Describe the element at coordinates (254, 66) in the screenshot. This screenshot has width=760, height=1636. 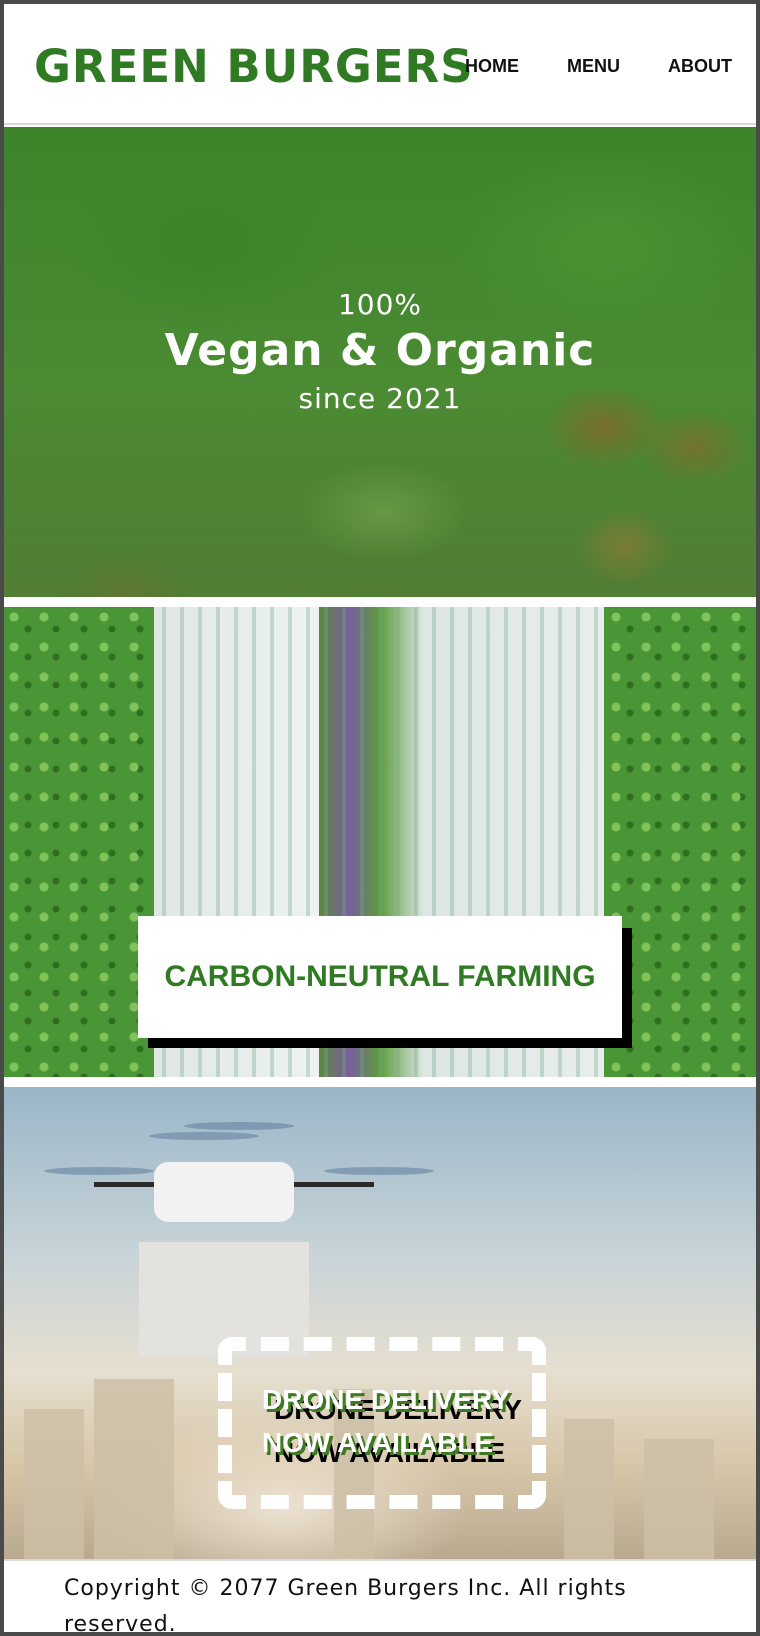
I see `site-logo: GREEN BURGERS` at that location.